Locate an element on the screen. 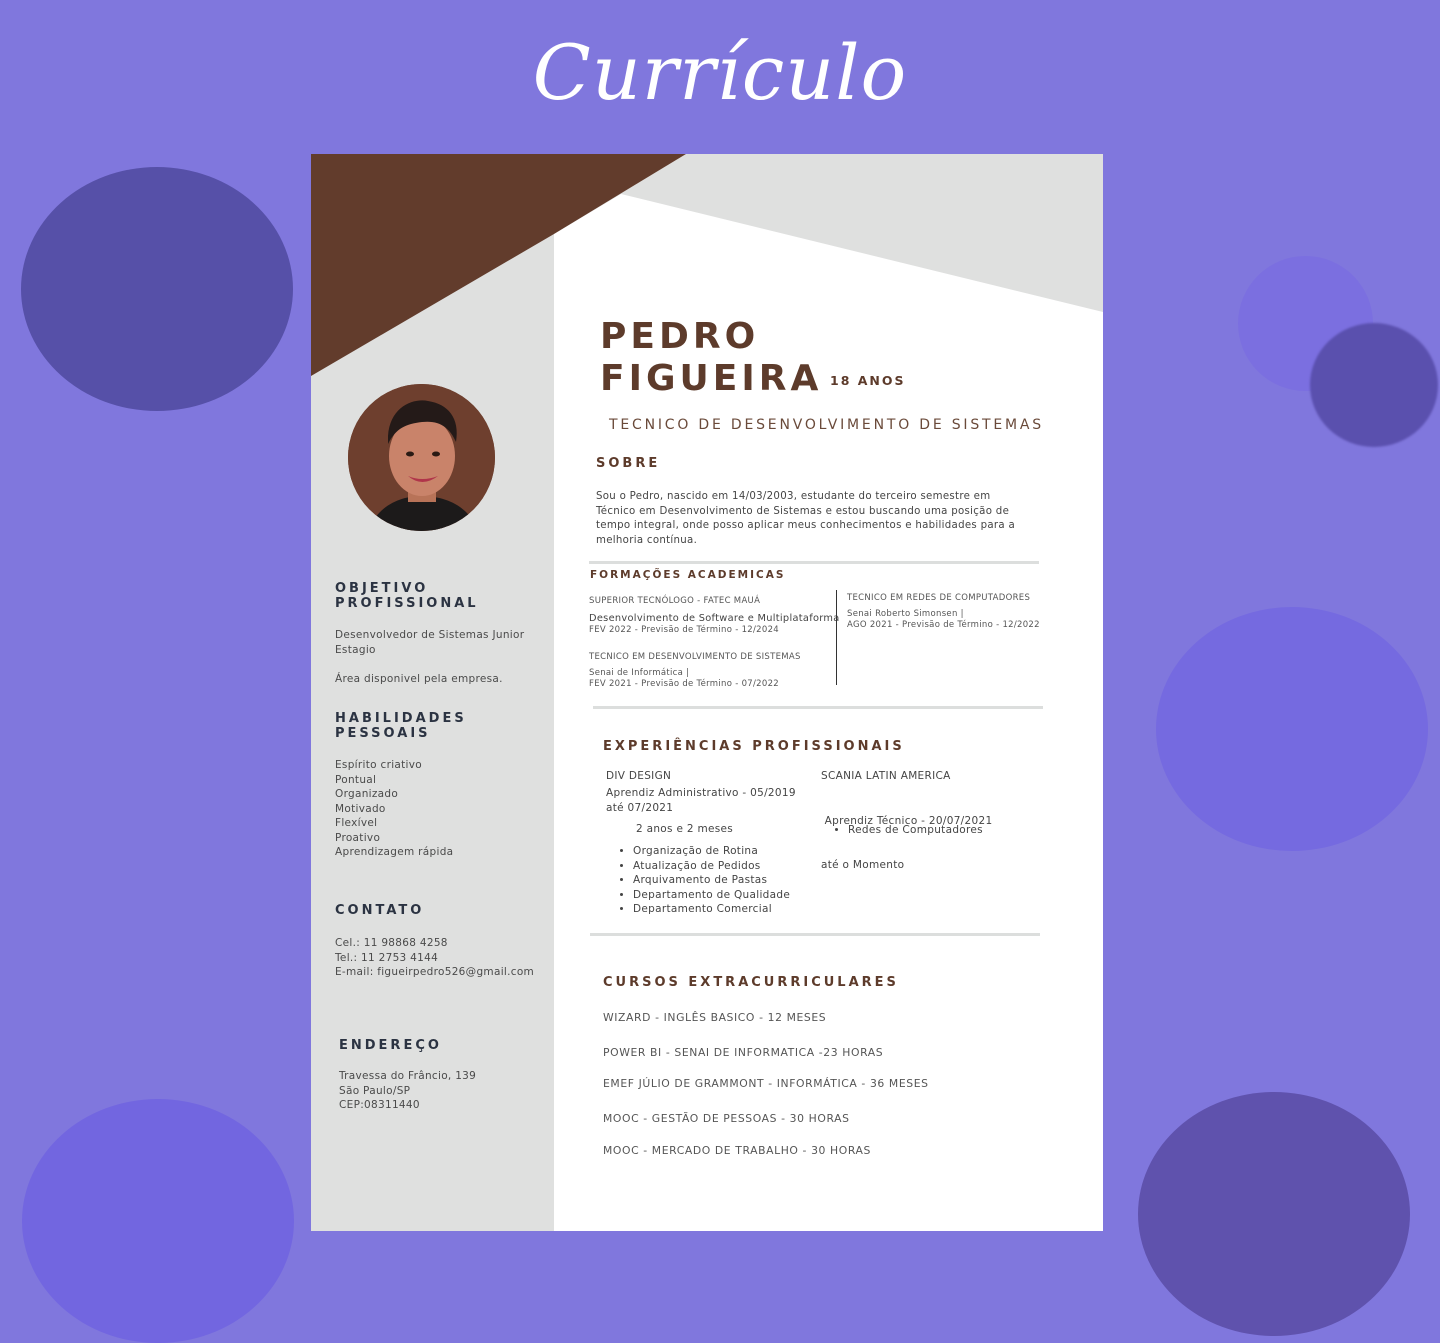 The width and height of the screenshot is (1440, 1343). education-item-school: Senai Roberto Simonsen | is located at coordinates (905, 614).